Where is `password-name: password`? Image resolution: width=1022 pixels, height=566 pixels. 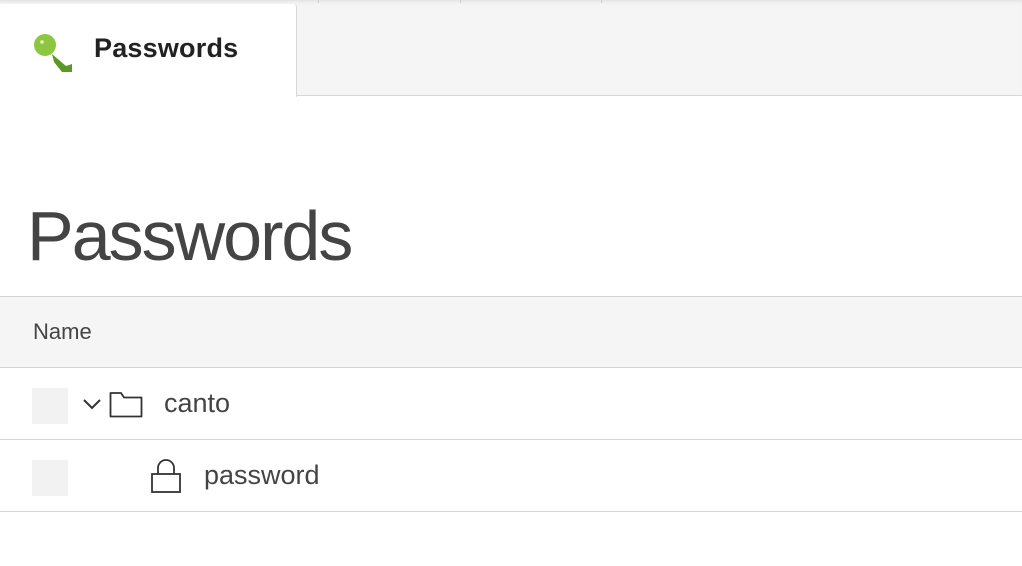 password-name: password is located at coordinates (262, 475).